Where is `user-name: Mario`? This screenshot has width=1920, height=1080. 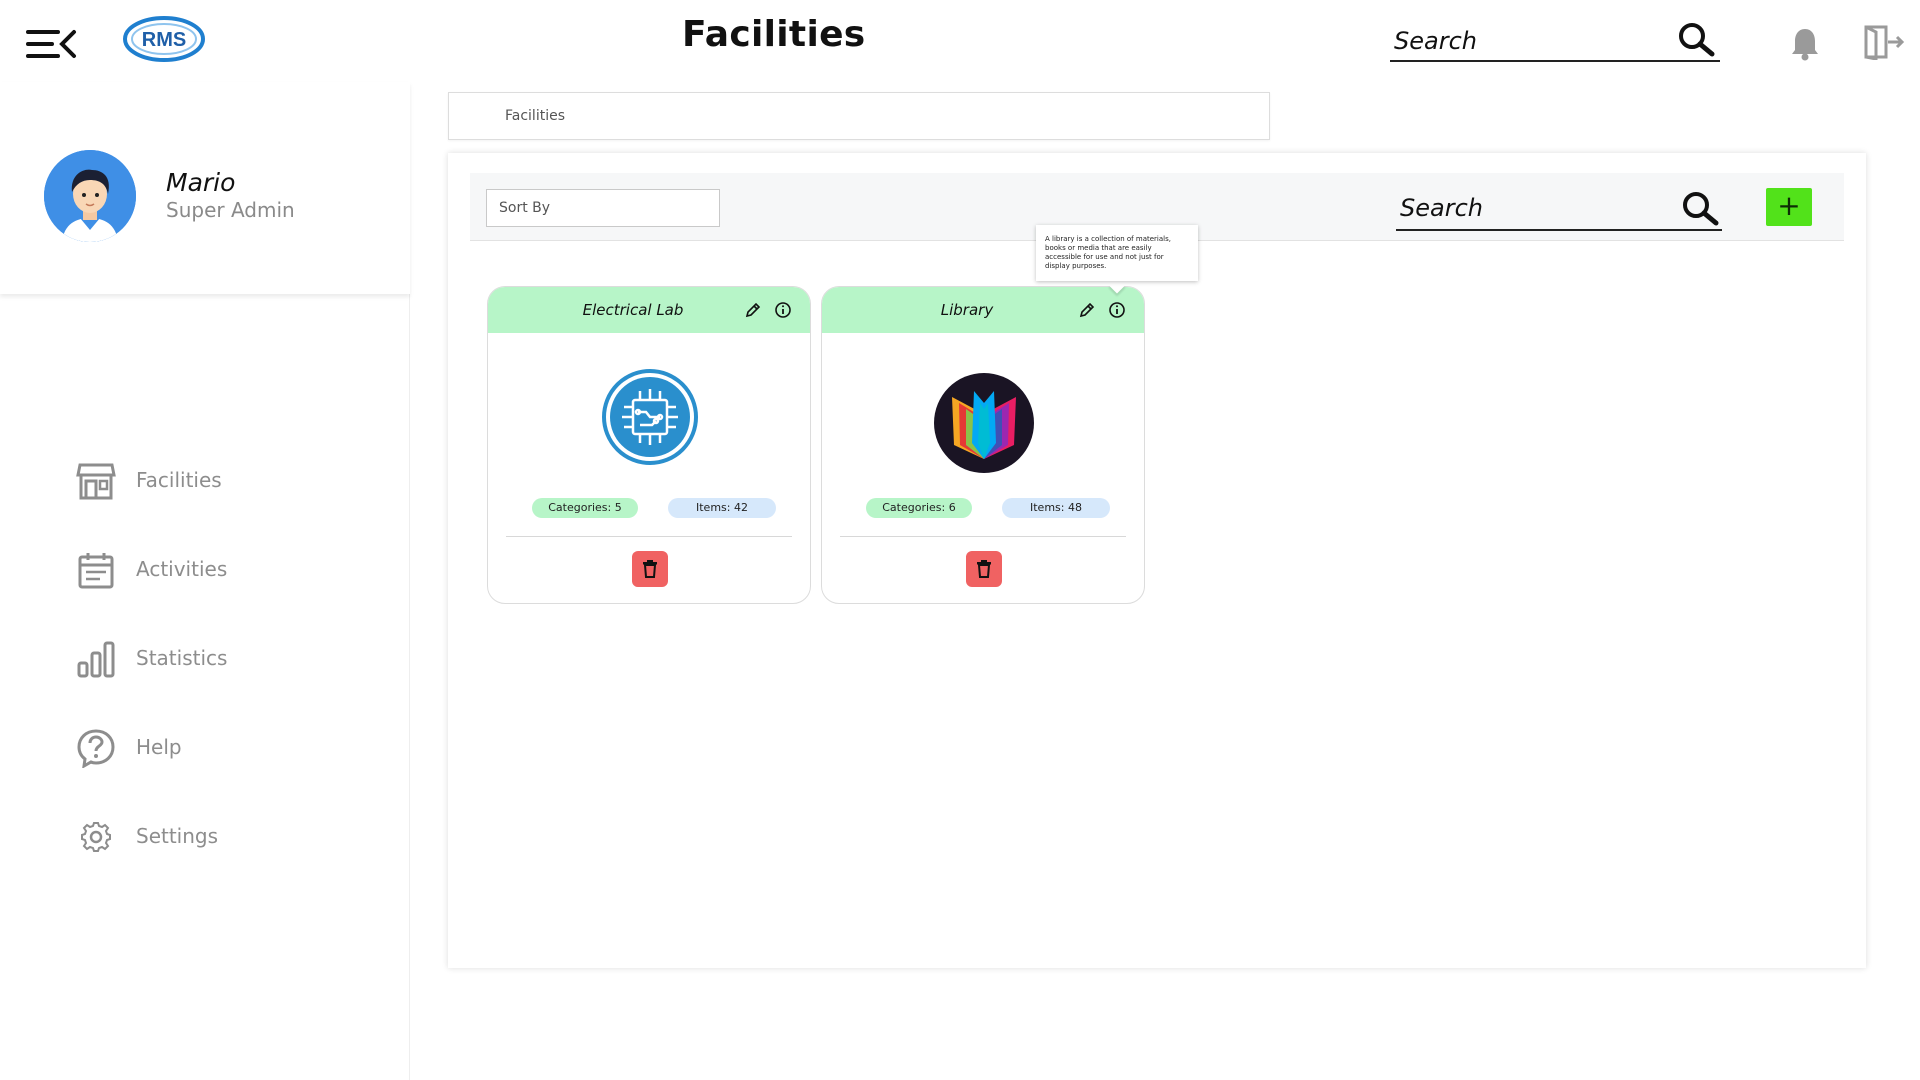
user-name: Mario is located at coordinates (201, 182).